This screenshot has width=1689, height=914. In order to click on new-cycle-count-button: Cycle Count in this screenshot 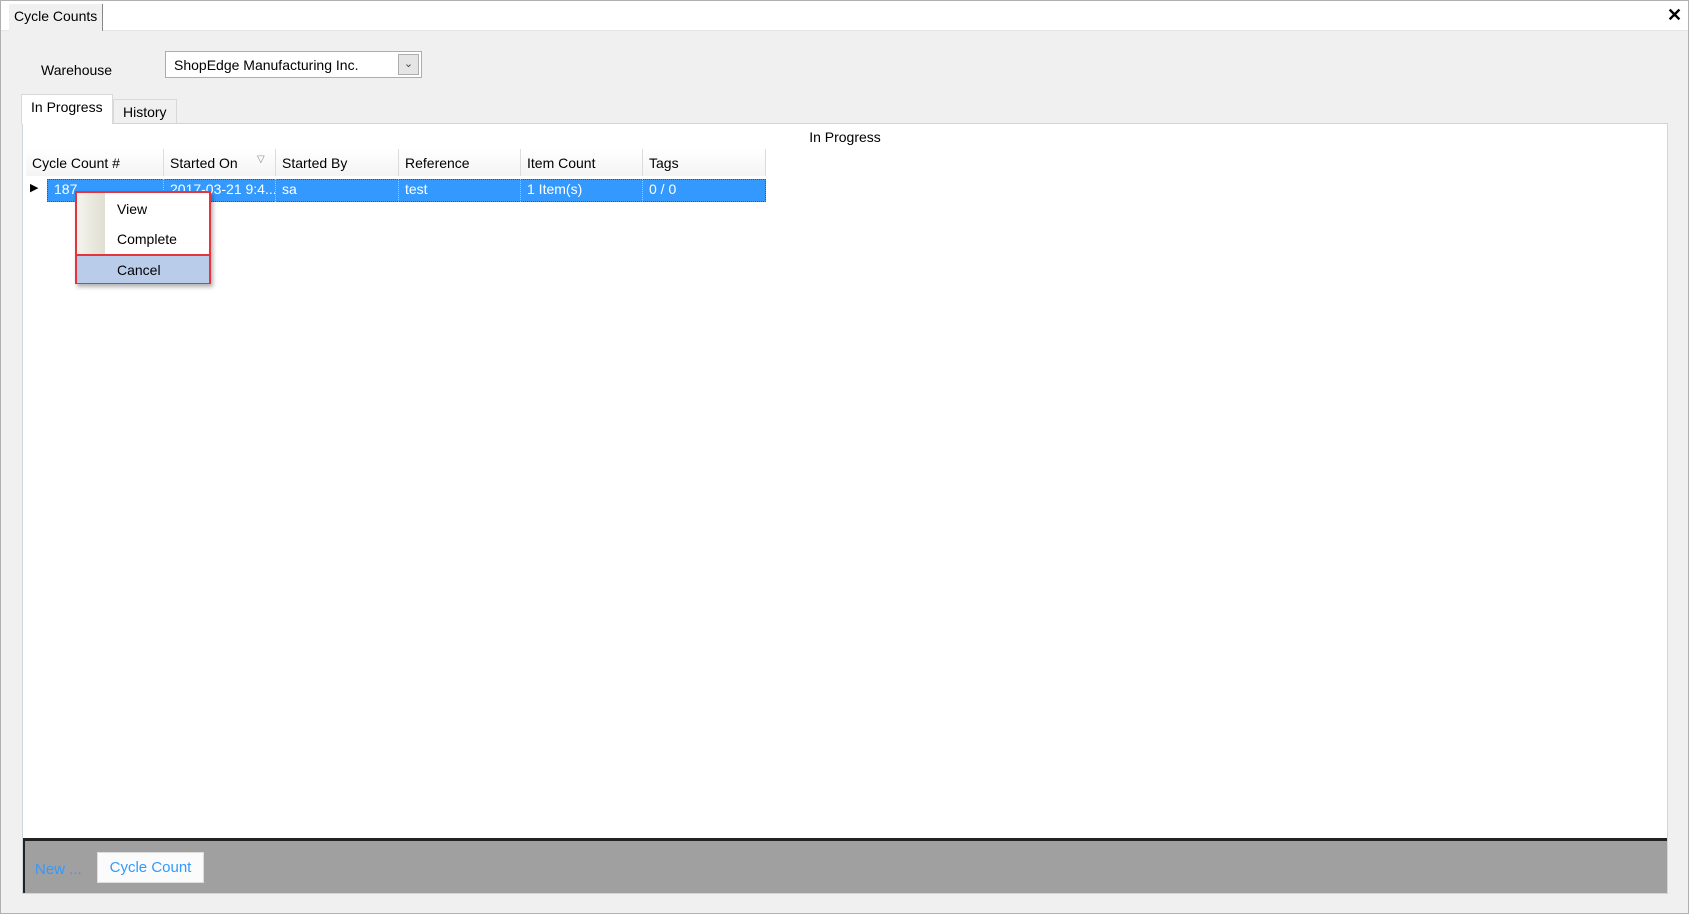, I will do `click(150, 867)`.